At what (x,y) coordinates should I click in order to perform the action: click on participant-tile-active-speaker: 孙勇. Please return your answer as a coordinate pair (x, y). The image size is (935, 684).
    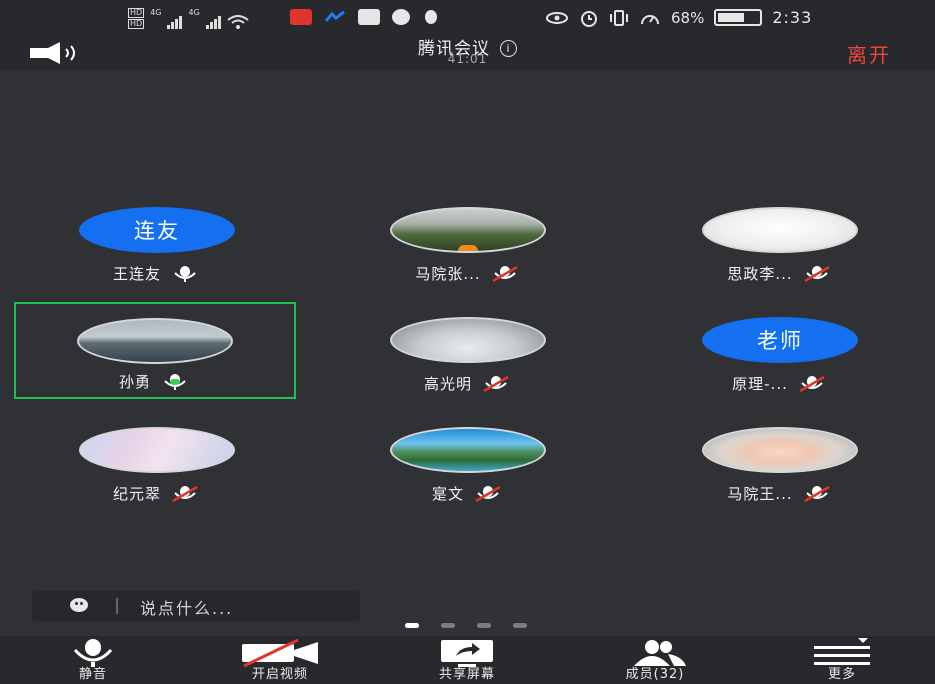
    Looking at the image, I should click on (155, 350).